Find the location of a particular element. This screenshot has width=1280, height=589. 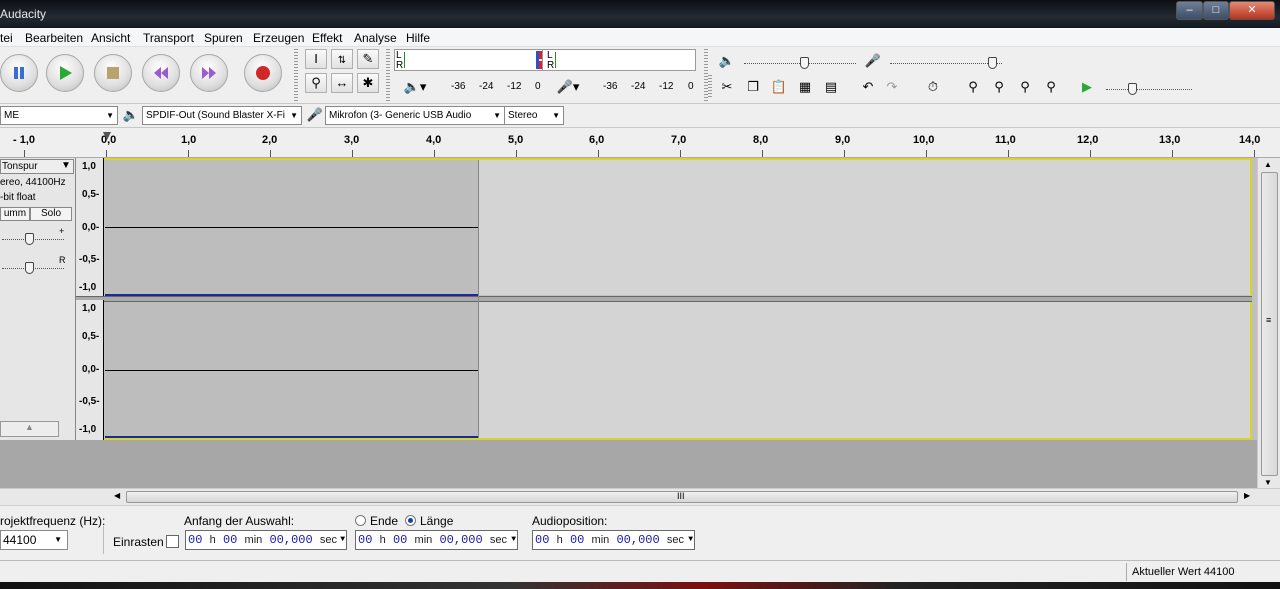

tc-minutes: 00 is located at coordinates (400, 540).